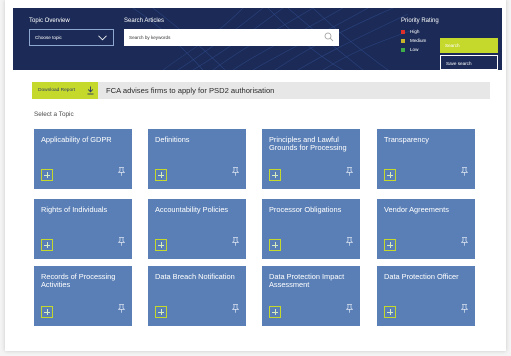 The image size is (511, 356). Describe the element at coordinates (83, 229) in the screenshot. I see `topic-card: Rights of Individuals` at that location.